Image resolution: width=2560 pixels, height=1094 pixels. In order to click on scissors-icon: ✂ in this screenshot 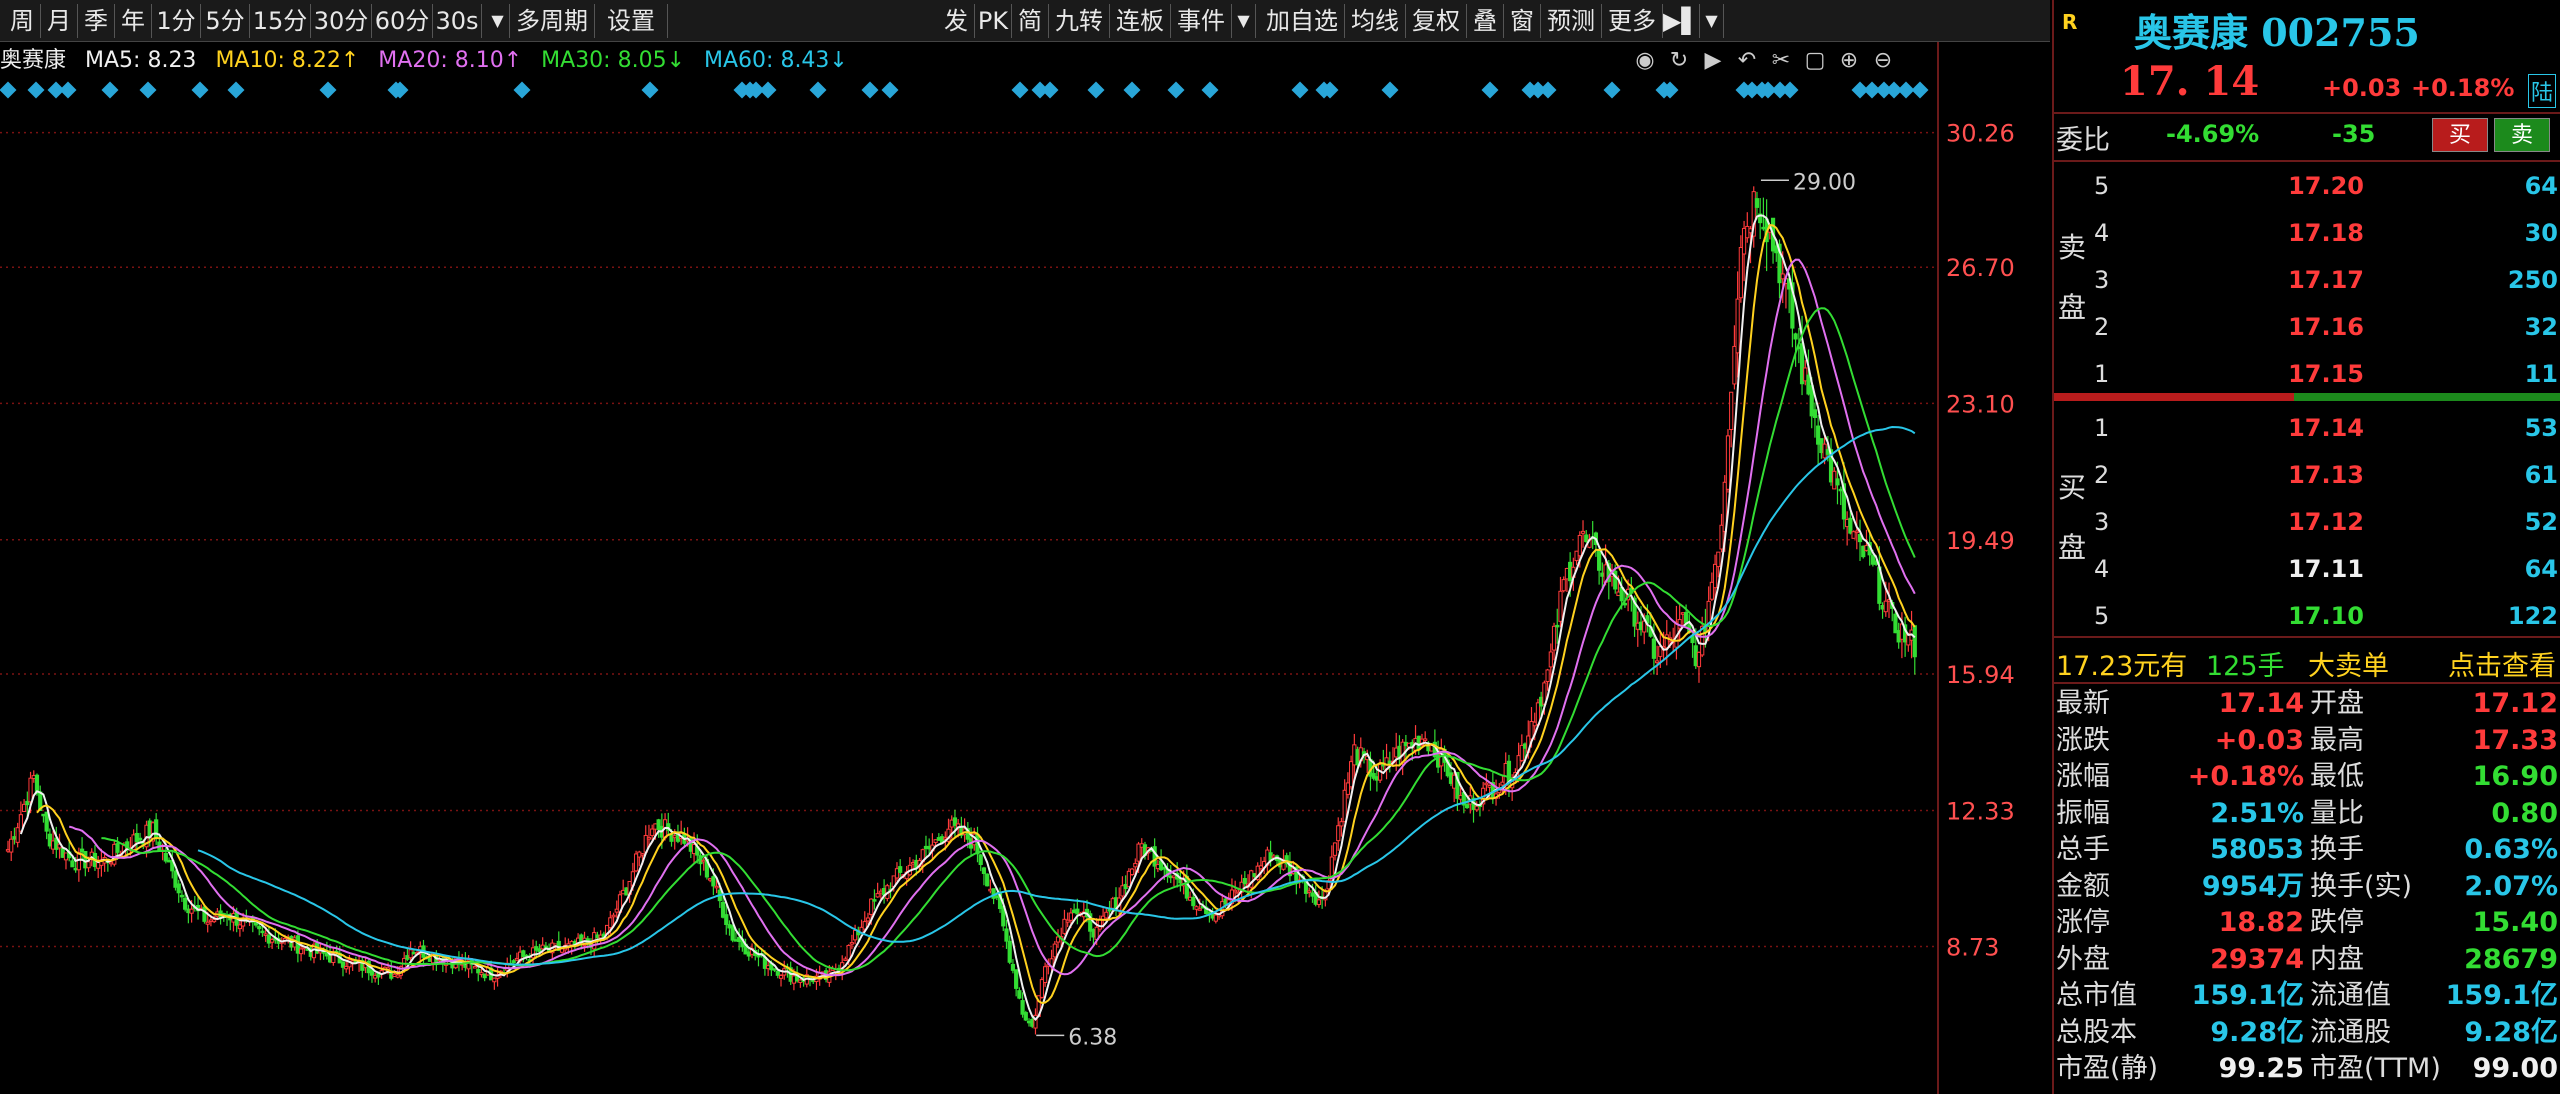, I will do `click(1781, 61)`.